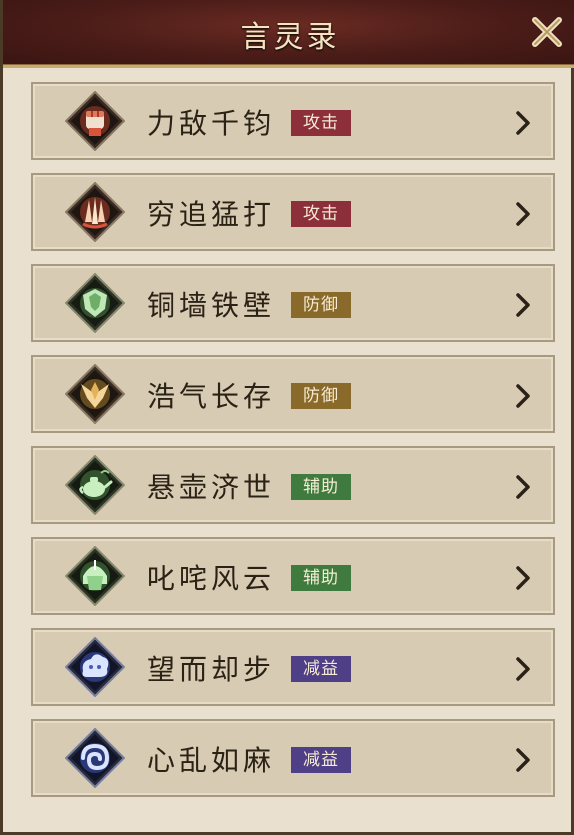 Image resolution: width=574 pixels, height=835 pixels. I want to click on skill-name: 悬壶济世, so click(211, 487).